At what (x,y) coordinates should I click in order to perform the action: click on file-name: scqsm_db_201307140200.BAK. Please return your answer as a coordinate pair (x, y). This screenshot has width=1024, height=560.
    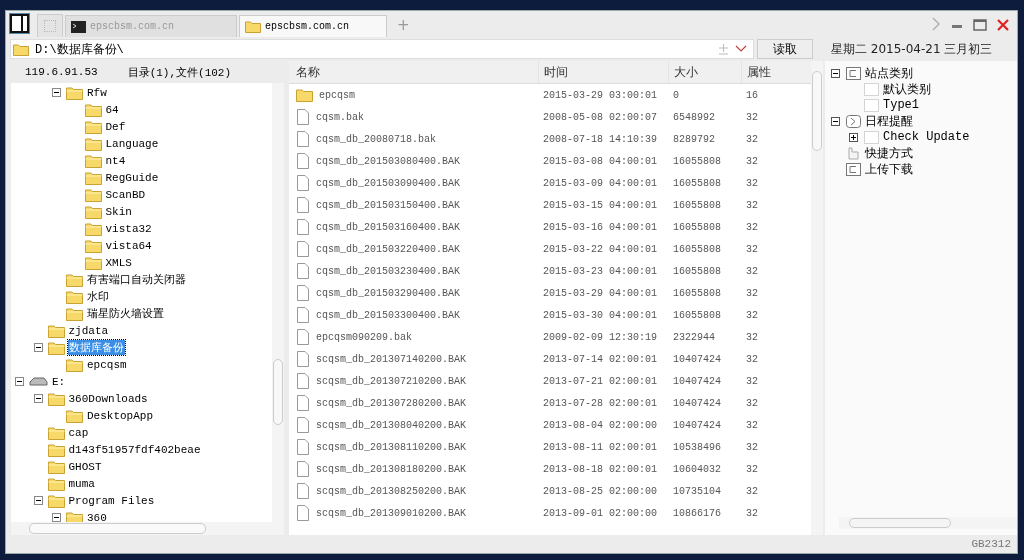
    Looking at the image, I should click on (391, 359).